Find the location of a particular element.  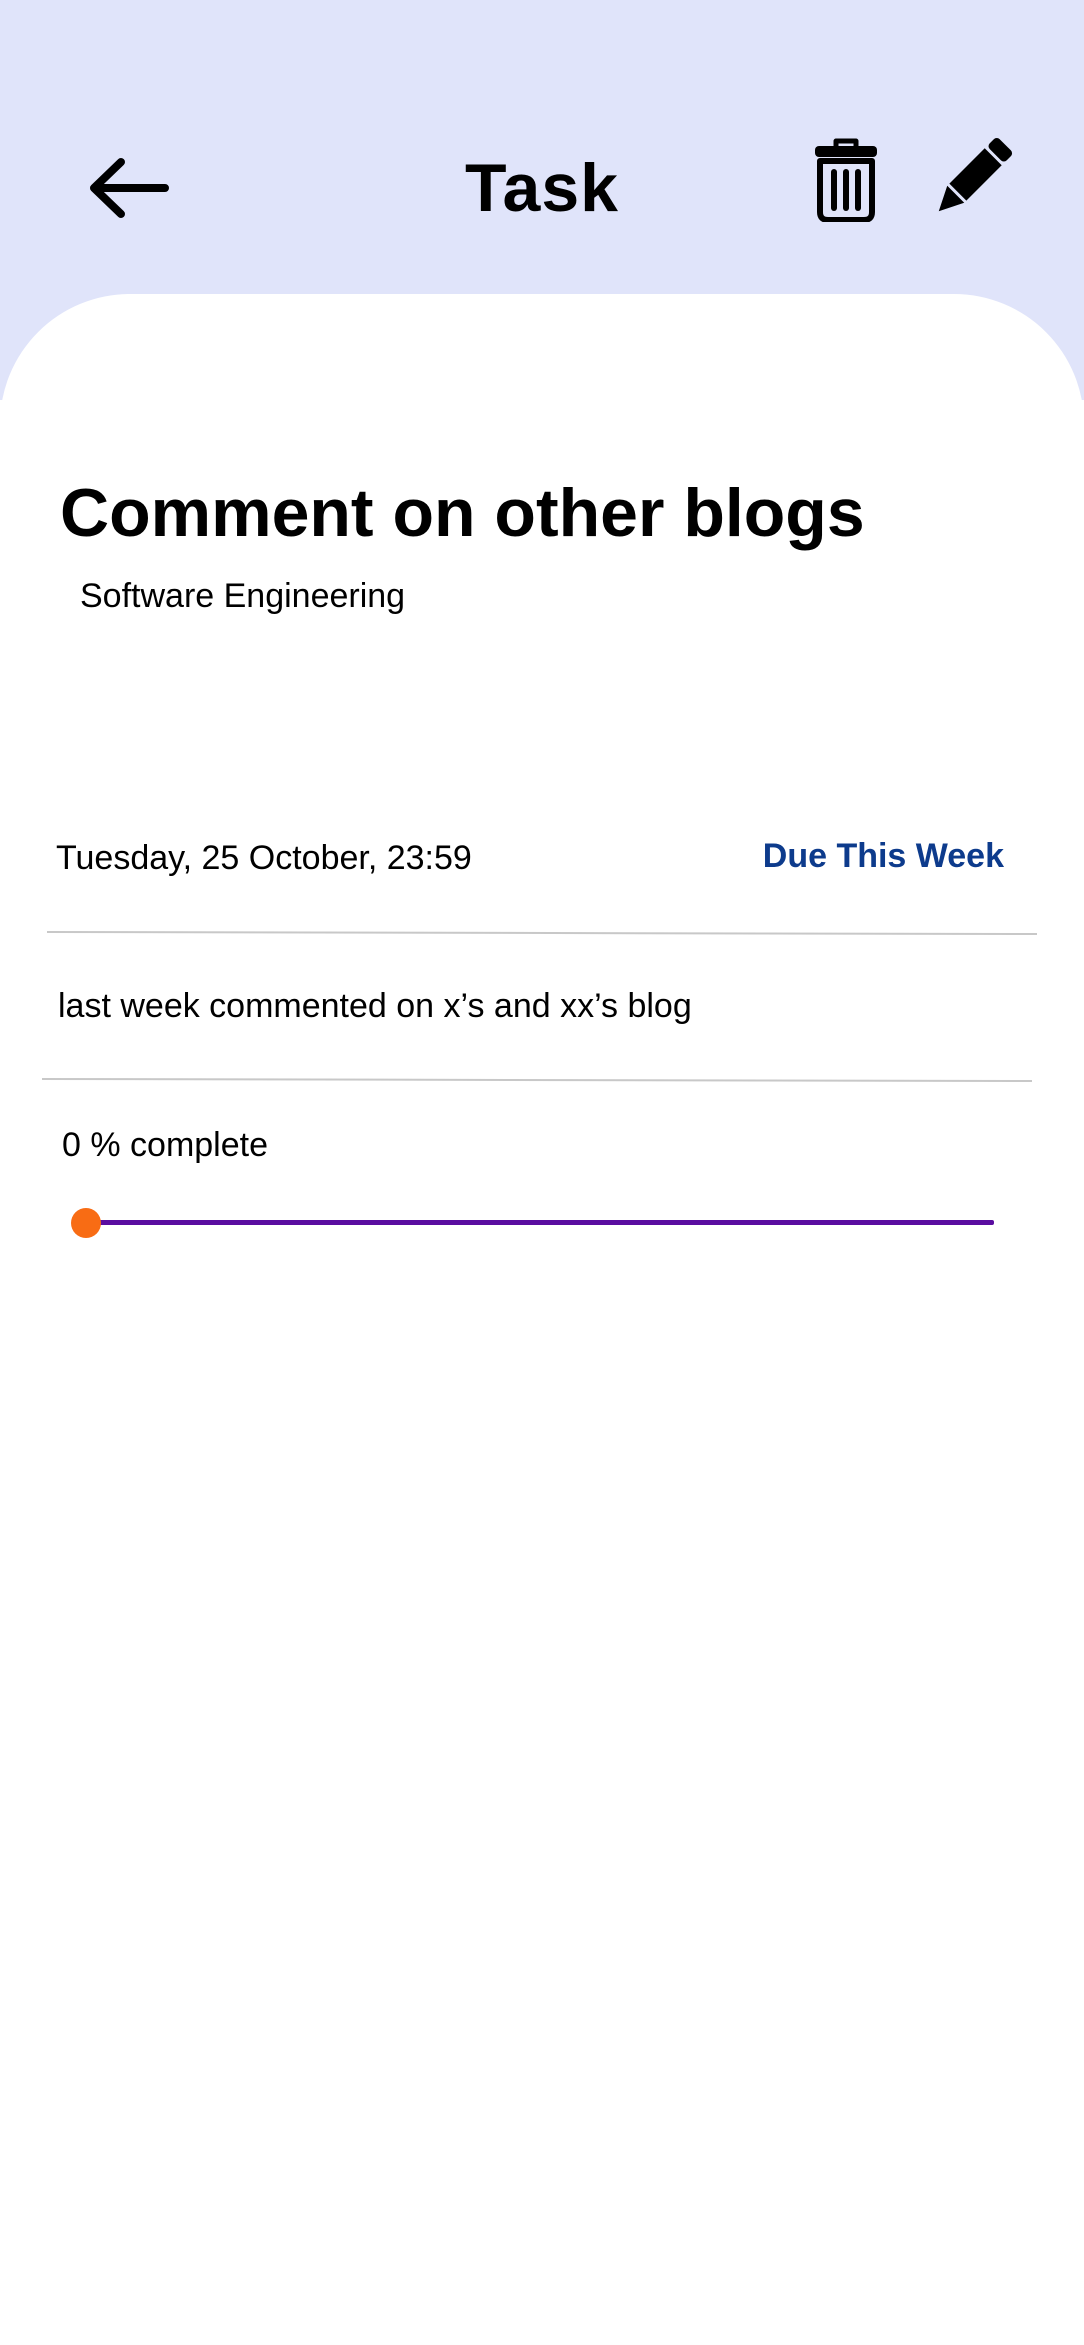

progress-label: 0 % complete is located at coordinates (165, 1145).